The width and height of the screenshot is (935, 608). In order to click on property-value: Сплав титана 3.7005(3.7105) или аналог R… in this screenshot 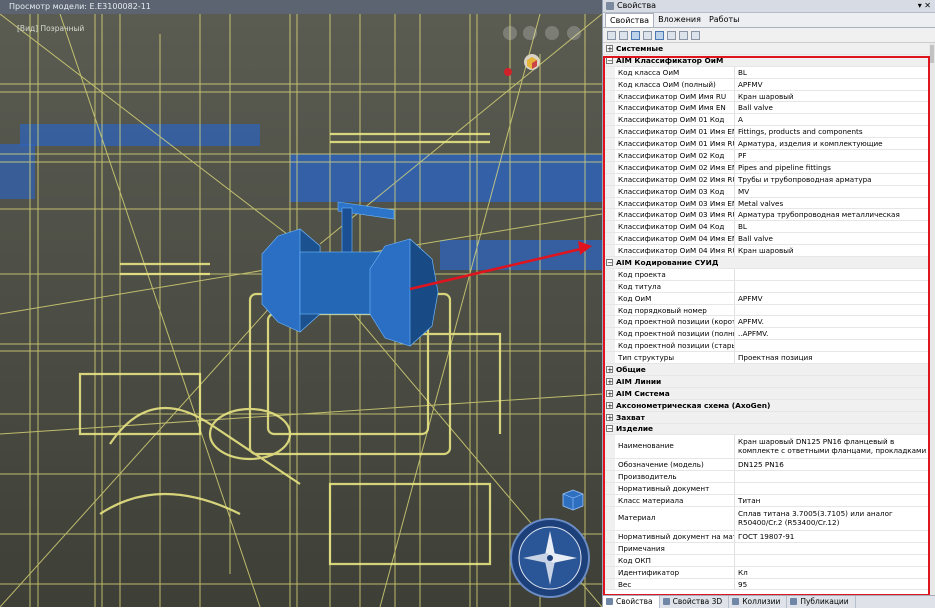, I will do `click(832, 518)`.